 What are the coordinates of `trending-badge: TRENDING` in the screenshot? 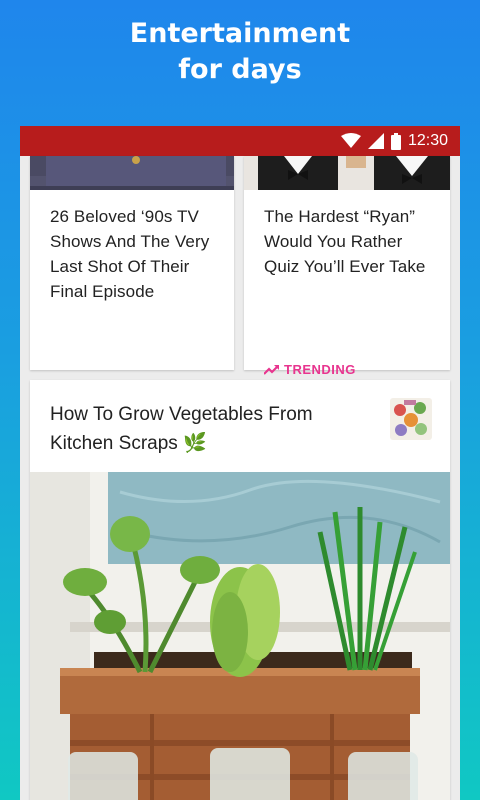 It's located at (310, 369).